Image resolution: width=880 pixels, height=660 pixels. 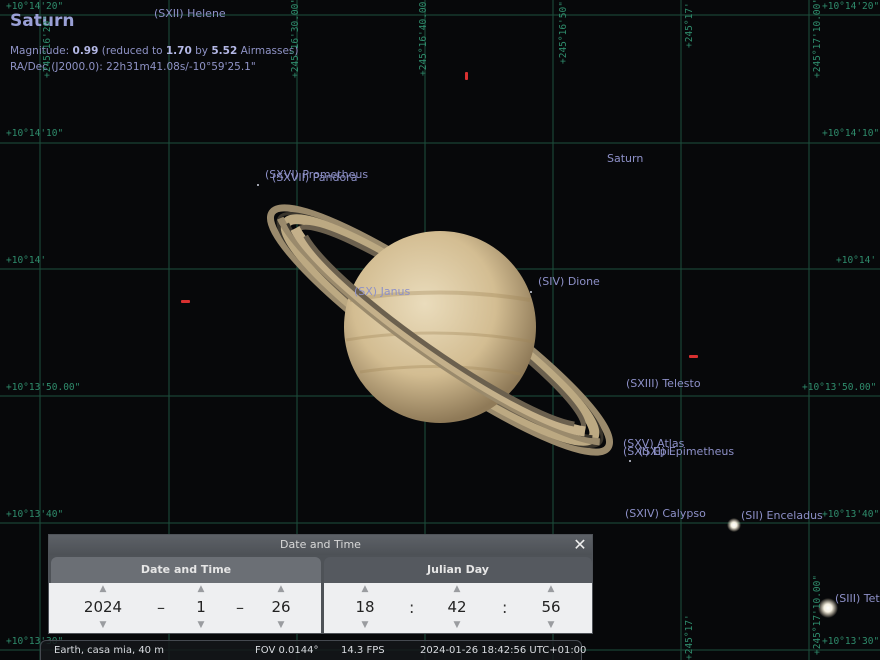 I want to click on telesto-label: (SXIII) Telesto, so click(x=663, y=383).